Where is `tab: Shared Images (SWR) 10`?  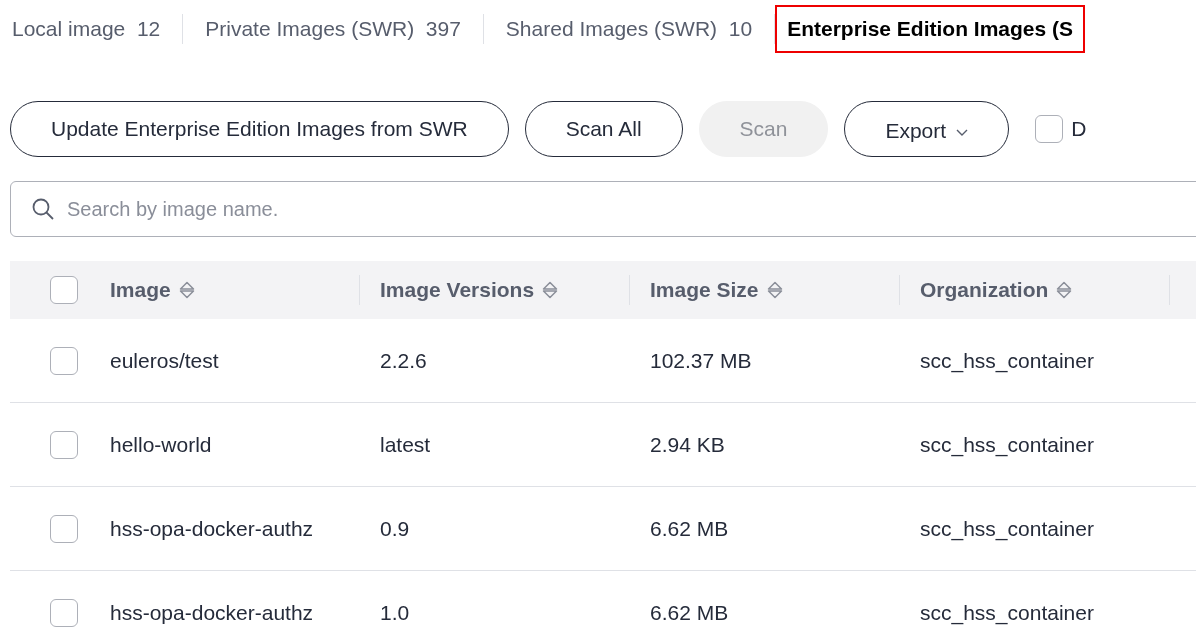
tab: Shared Images (SWR) 10 is located at coordinates (629, 29).